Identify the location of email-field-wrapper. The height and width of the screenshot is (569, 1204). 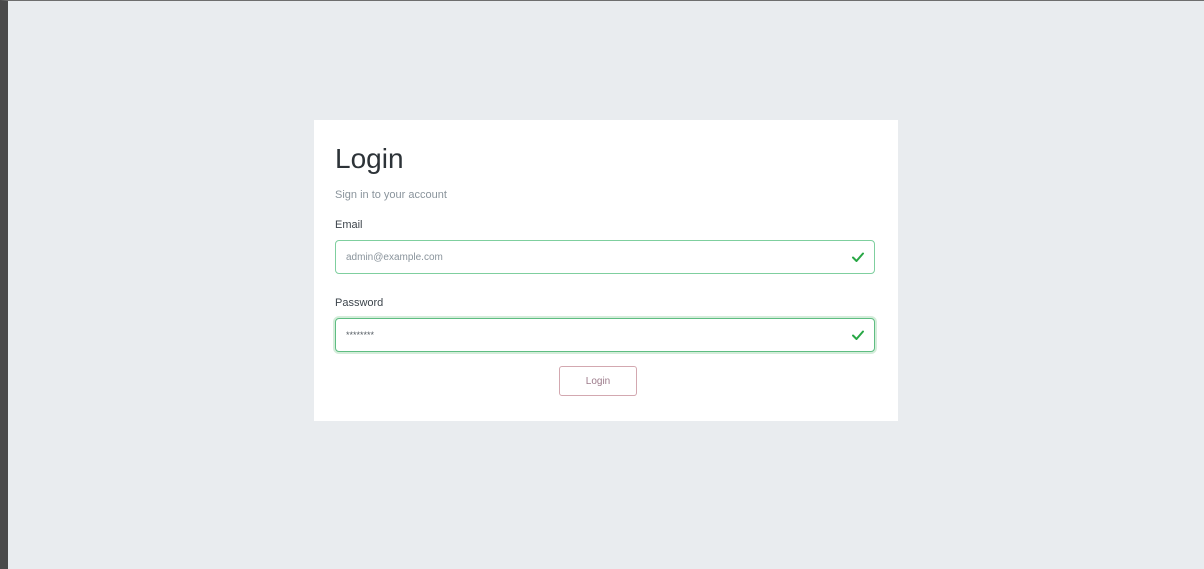
(605, 257).